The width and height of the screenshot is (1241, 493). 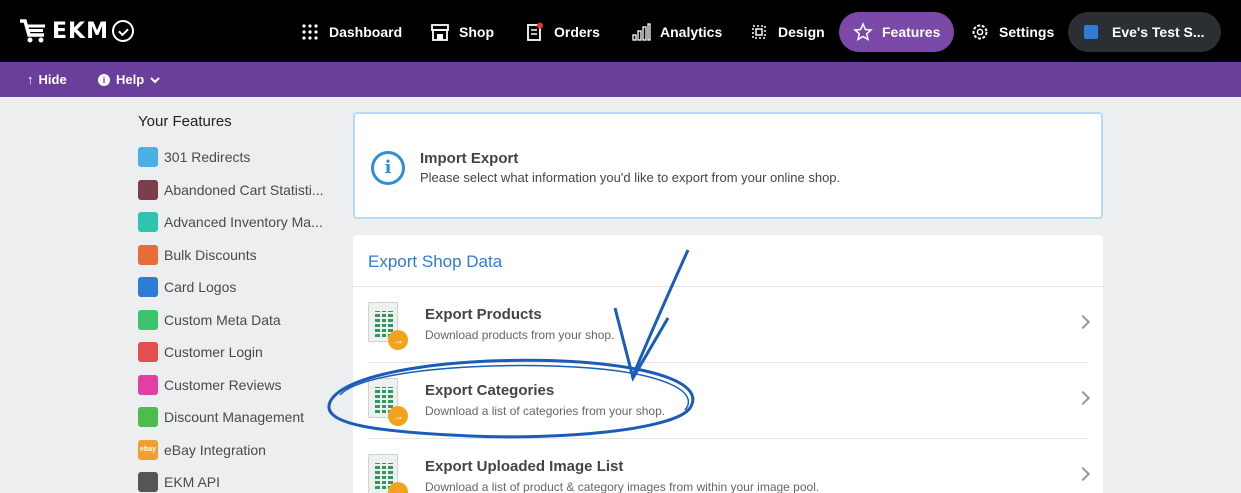 I want to click on hide-button: ↑ Hide, so click(x=47, y=79).